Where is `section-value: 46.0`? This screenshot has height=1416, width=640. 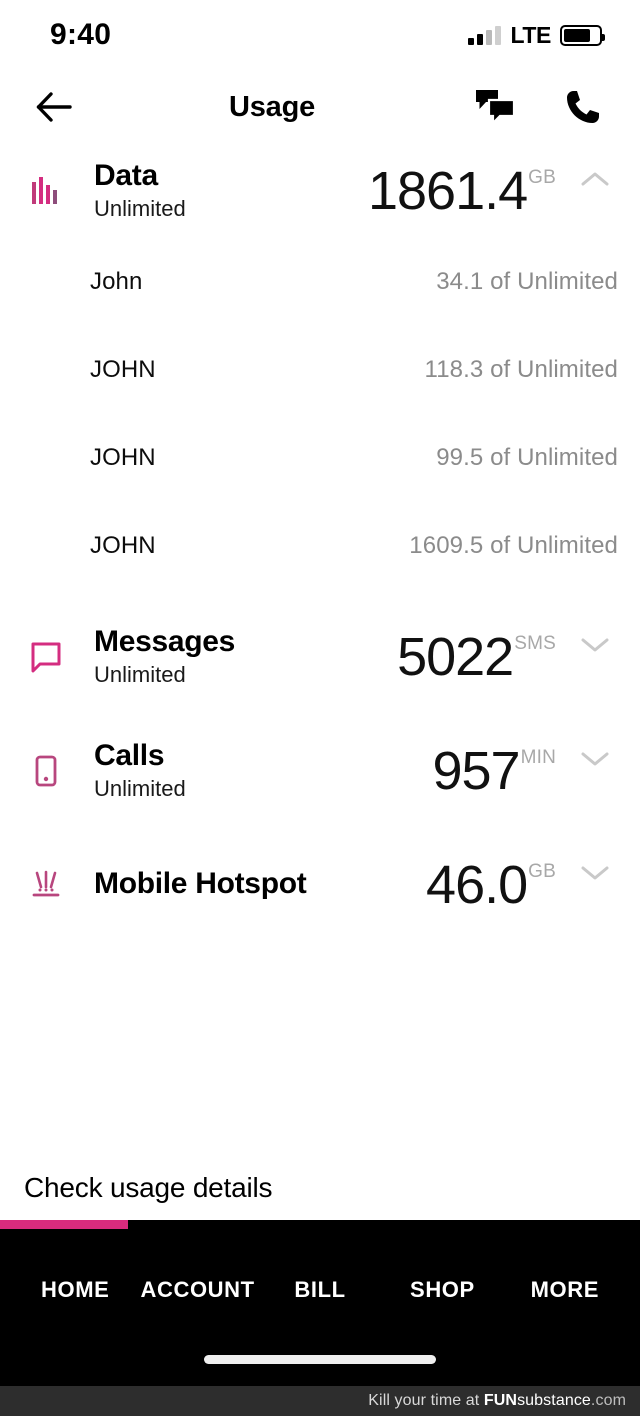
section-value: 46.0 is located at coordinates (477, 885).